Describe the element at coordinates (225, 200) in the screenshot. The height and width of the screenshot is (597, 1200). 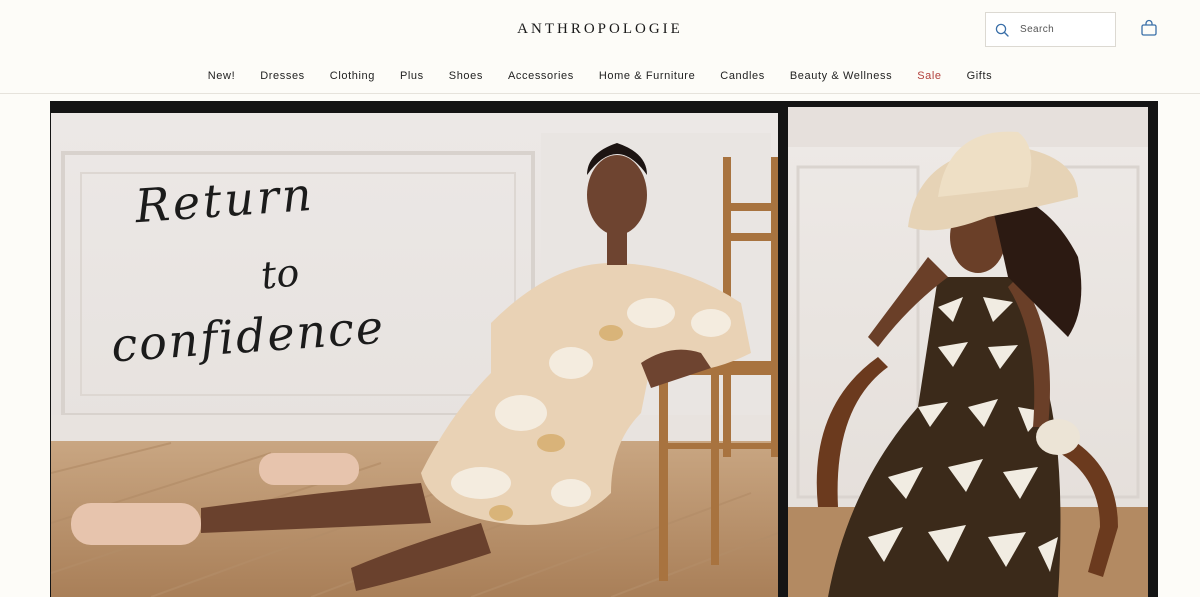
I see `hero-headline-line1: Return` at that location.